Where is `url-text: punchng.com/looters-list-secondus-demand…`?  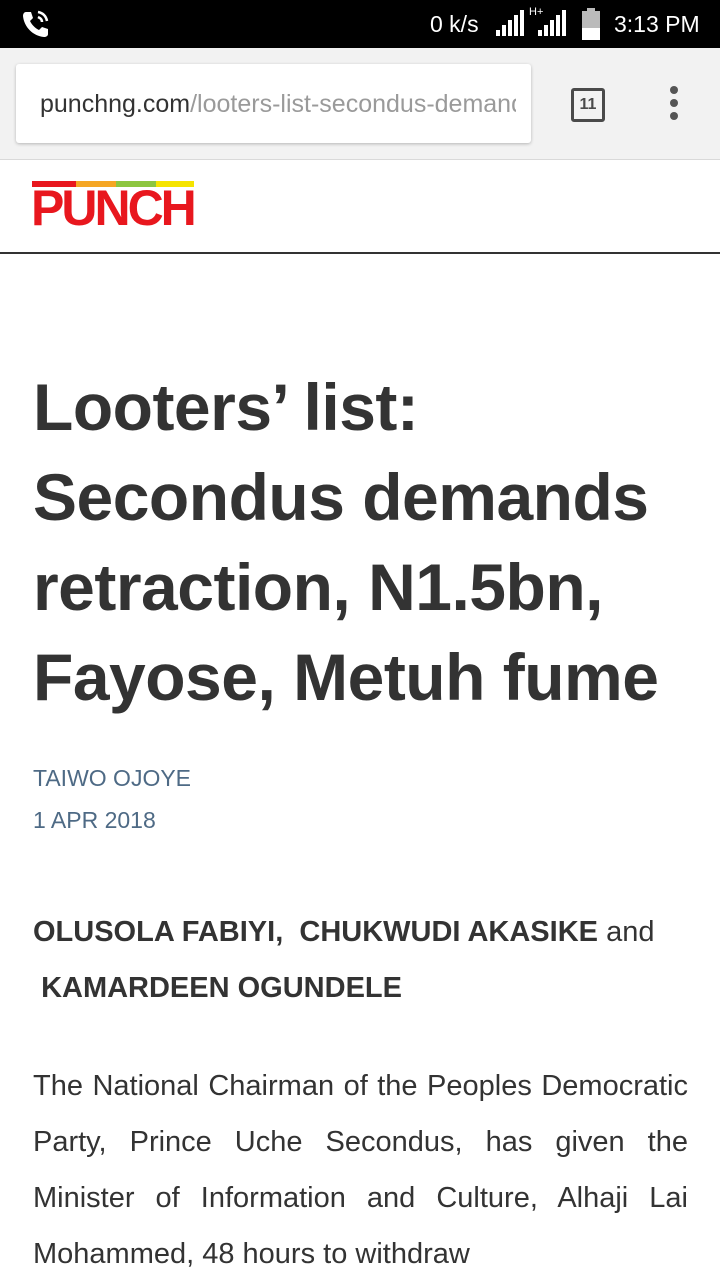 url-text: punchng.com/looters-list-secondus-demand… is located at coordinates (278, 104).